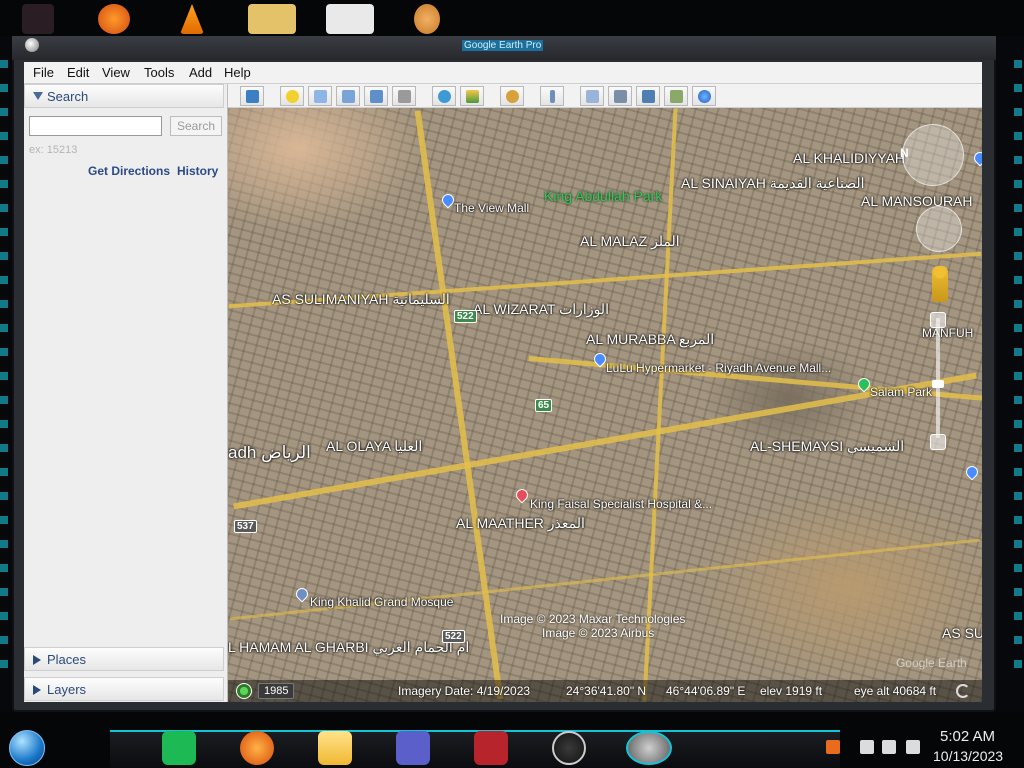 This screenshot has height=768, width=1024. What do you see at coordinates (901, 392) in the screenshot?
I see `poi-label: Salam Park` at bounding box center [901, 392].